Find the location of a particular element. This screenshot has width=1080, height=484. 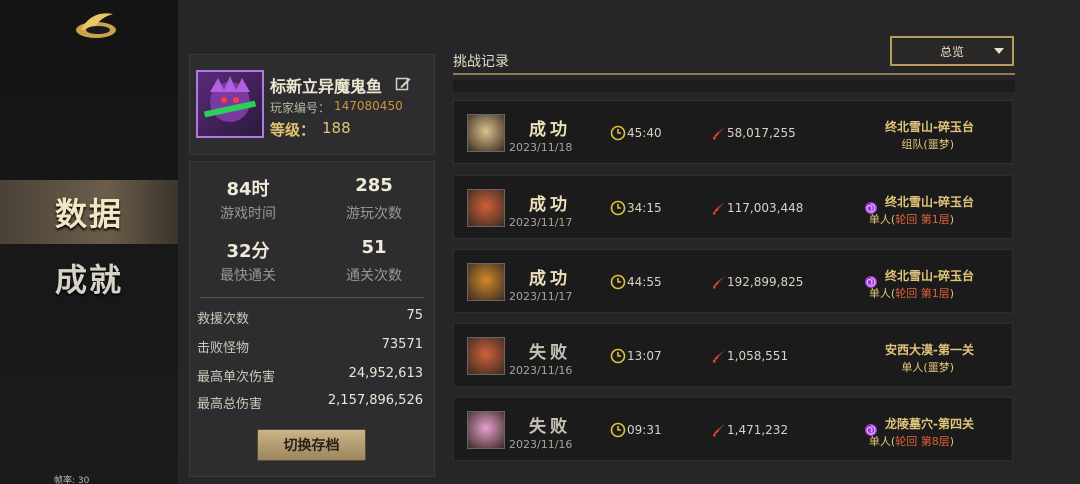

stat-row-label: 击败怪物 is located at coordinates (223, 348).